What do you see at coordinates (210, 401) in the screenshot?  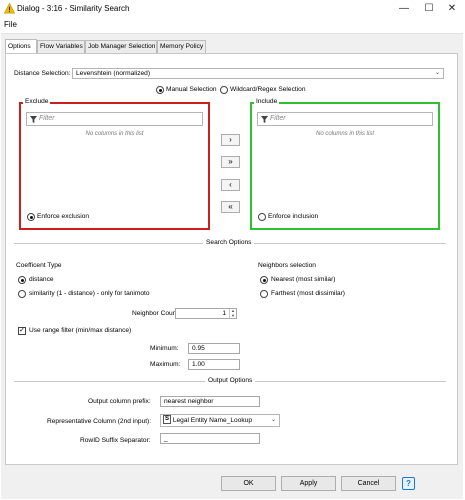 I see `output-prefix-input: nearest neighbor` at bounding box center [210, 401].